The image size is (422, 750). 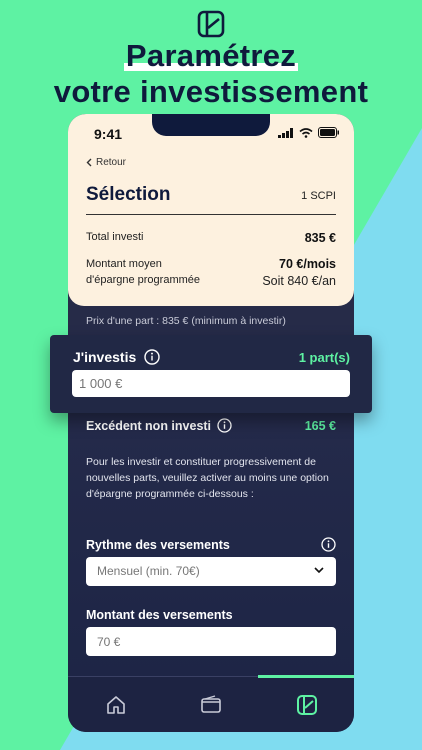 I want to click on headline-line-2: votre investissement, so click(x=211, y=91).